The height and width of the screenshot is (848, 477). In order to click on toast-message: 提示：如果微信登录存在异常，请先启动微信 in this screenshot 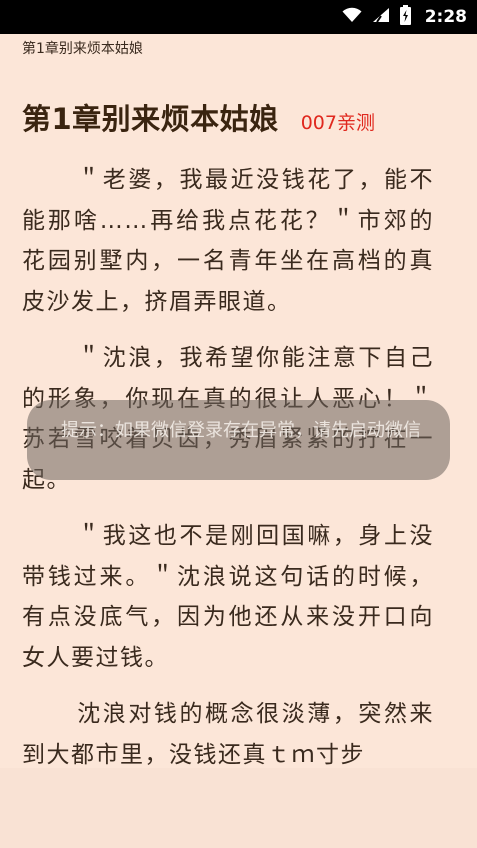, I will do `click(241, 430)`.